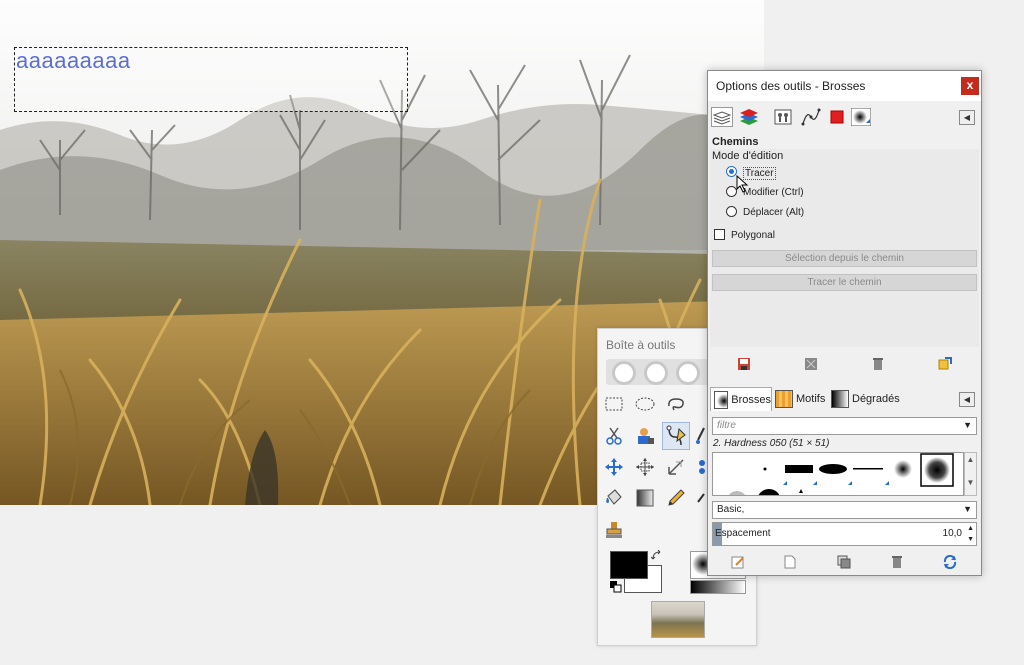  I want to click on scissors-icon, so click(614, 436).